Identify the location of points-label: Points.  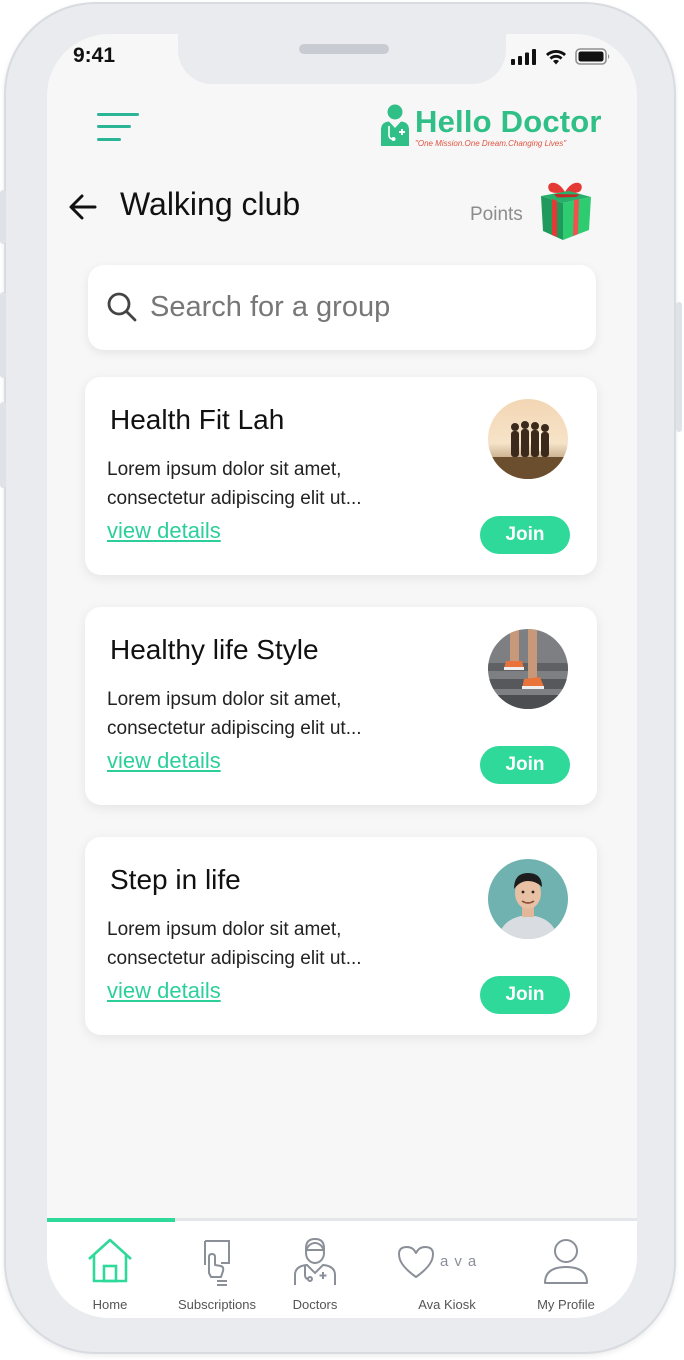
(496, 214).